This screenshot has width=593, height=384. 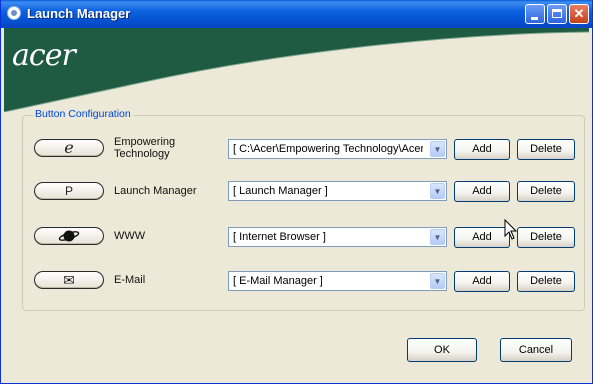 What do you see at coordinates (280, 191) in the screenshot?
I see `select-value: [ Launch Manager ]` at bounding box center [280, 191].